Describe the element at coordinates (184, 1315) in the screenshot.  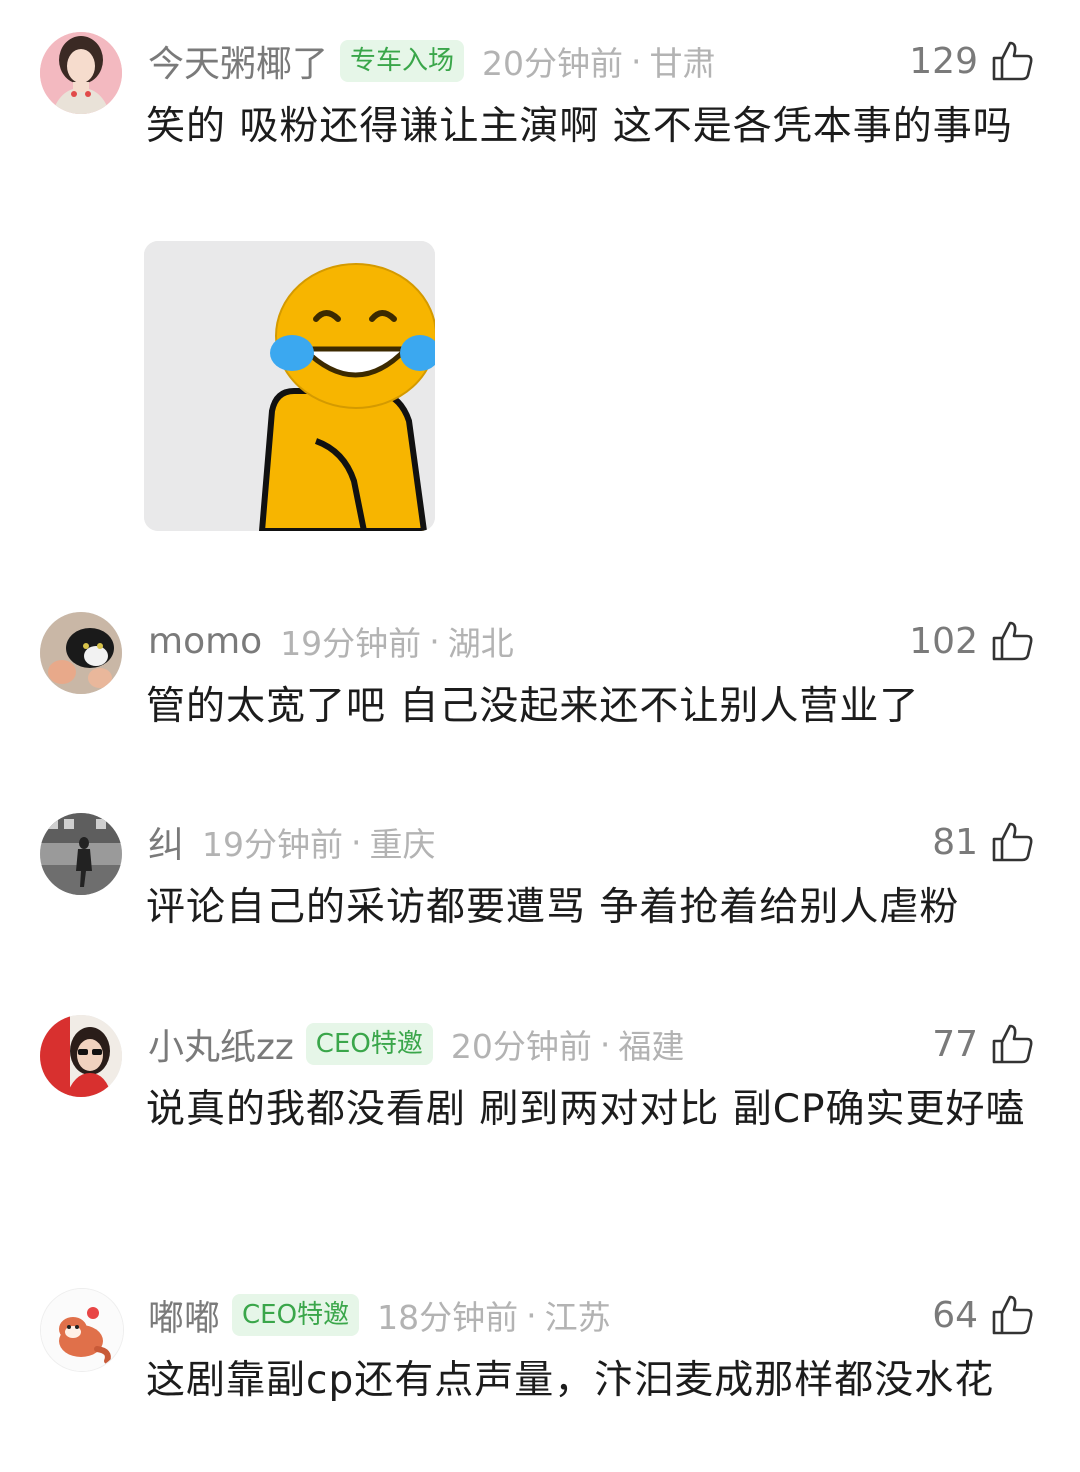
I see `username: 嘟嘟` at that location.